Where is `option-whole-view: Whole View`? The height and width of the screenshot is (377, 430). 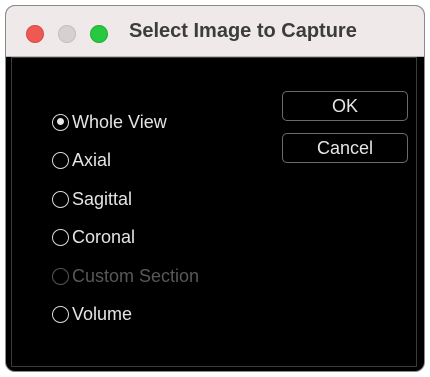
option-whole-view: Whole View is located at coordinates (125, 122).